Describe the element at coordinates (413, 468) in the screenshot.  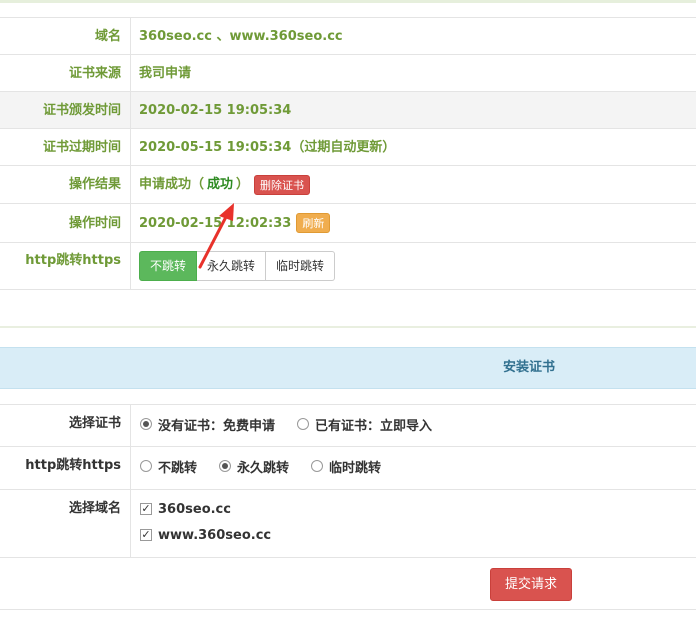
I see `install-redirect-options: 不跳转 永久跳转 临时跳转` at that location.